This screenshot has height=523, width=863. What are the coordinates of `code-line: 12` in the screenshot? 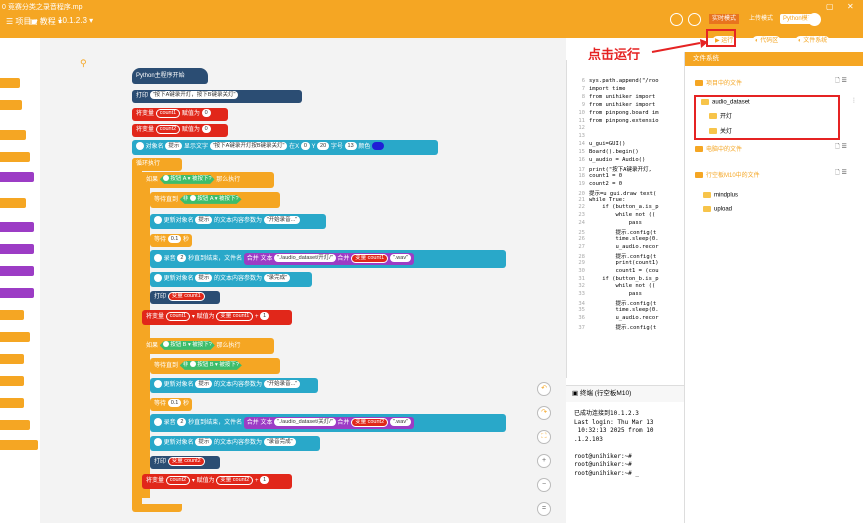 It's located at (626, 129).